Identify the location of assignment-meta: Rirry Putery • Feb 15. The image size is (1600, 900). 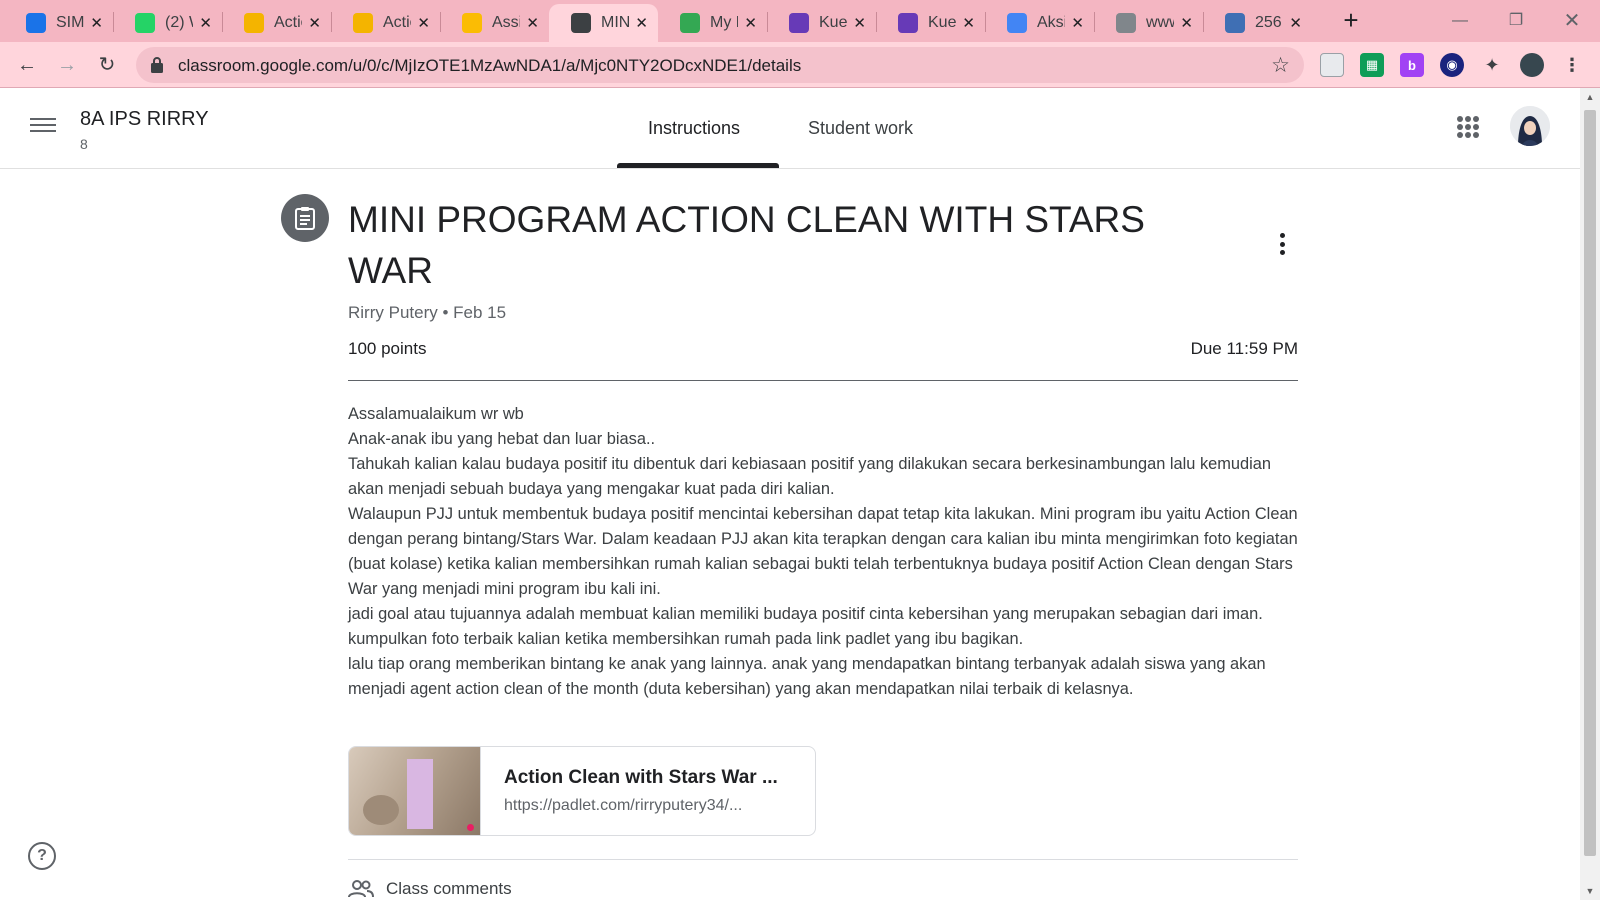
(427, 312).